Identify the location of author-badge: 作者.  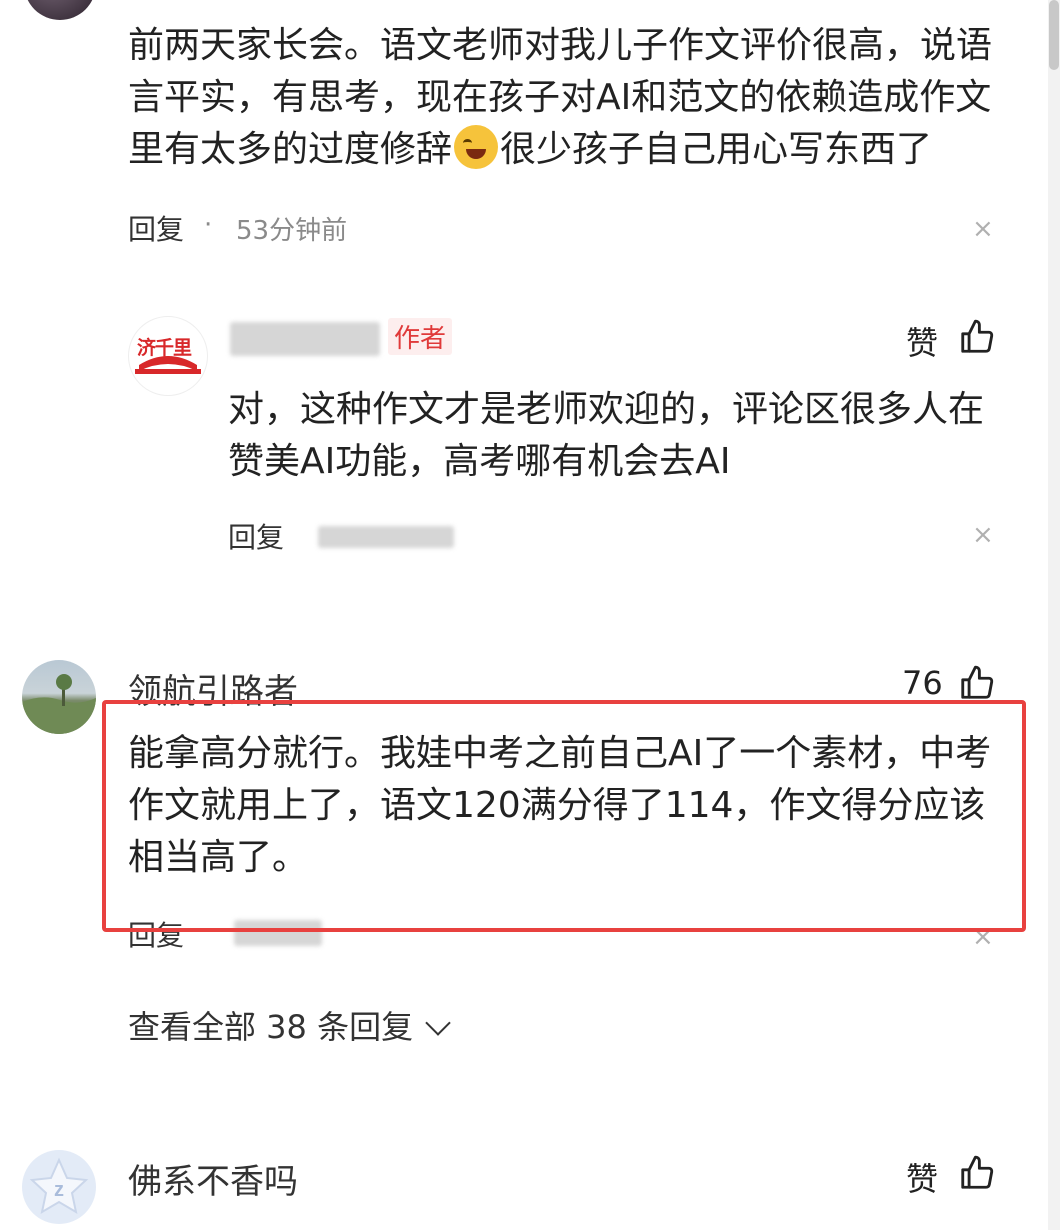
(420, 336).